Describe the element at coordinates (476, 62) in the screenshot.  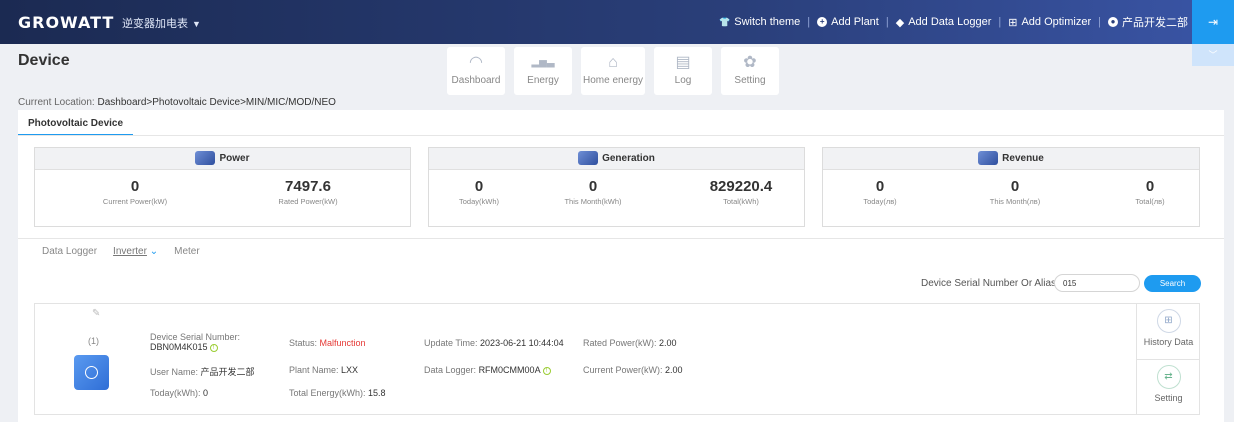
I see `gauge-icon: ◠` at that location.